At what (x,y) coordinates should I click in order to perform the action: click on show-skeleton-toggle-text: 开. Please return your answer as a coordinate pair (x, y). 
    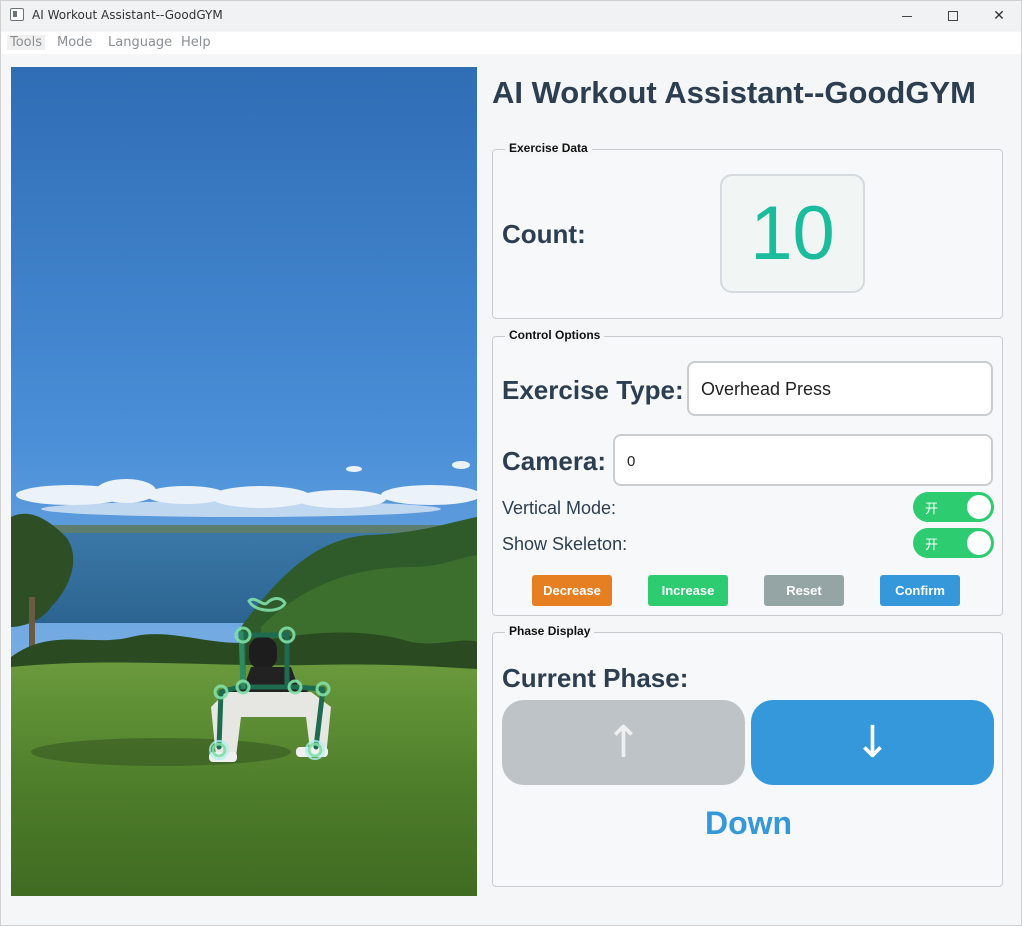
    Looking at the image, I should click on (932, 545).